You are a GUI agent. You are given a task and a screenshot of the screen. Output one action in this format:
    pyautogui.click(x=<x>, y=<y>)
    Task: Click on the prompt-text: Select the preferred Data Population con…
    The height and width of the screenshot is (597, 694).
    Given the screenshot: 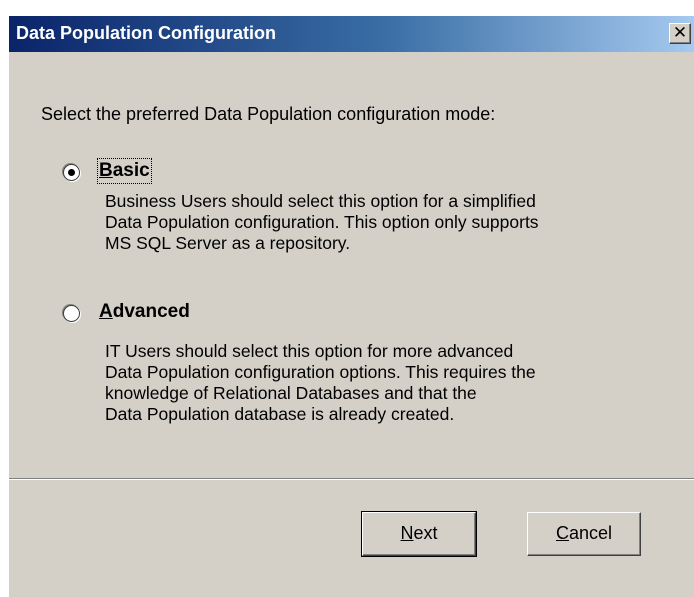 What is the action you would take?
    pyautogui.click(x=268, y=114)
    